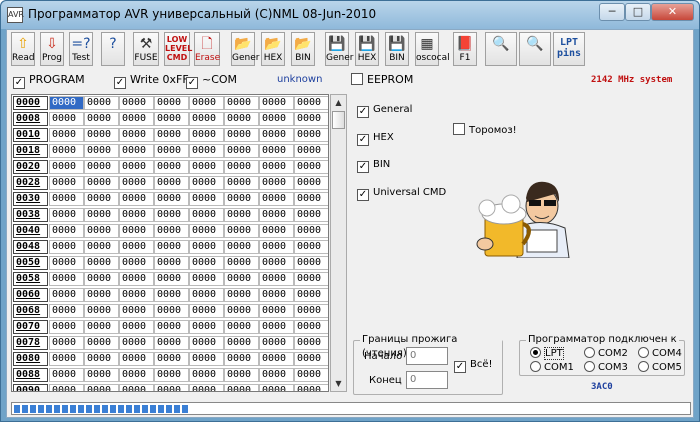 The width and height of the screenshot is (700, 422). I want to click on maximize-button: □, so click(638, 12).